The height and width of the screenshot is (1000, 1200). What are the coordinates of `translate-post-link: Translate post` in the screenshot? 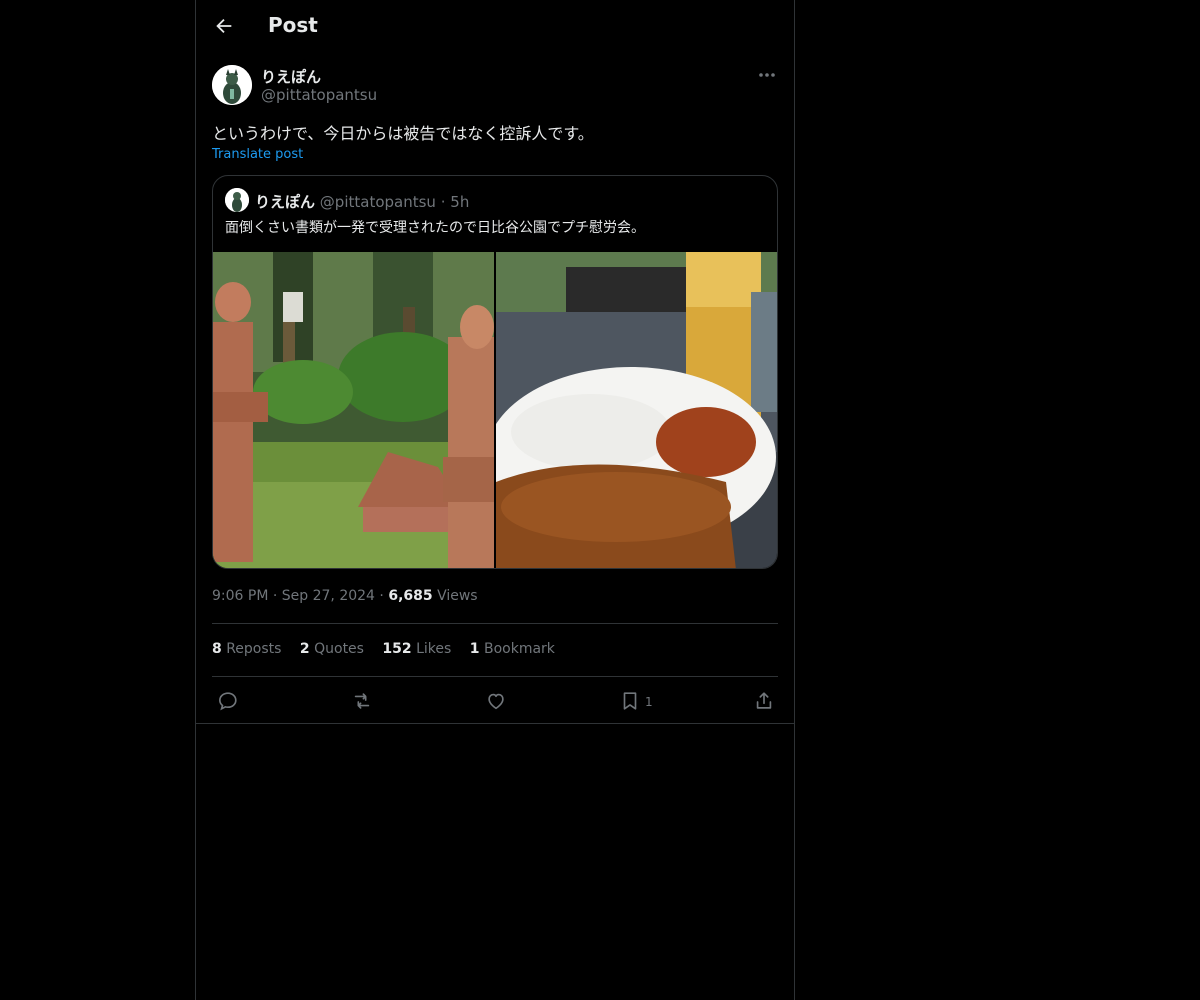 It's located at (257, 154).